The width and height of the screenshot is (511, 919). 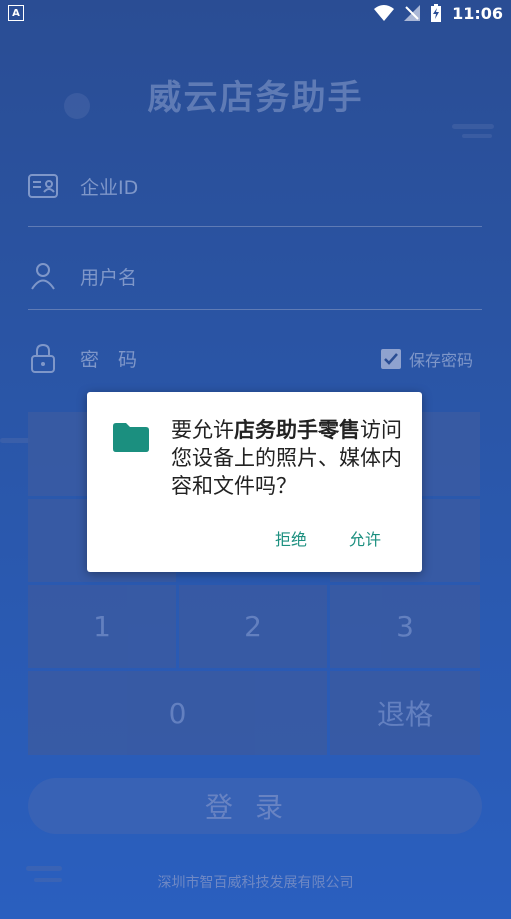 What do you see at coordinates (255, 276) in the screenshot?
I see `username-field: 用户名` at bounding box center [255, 276].